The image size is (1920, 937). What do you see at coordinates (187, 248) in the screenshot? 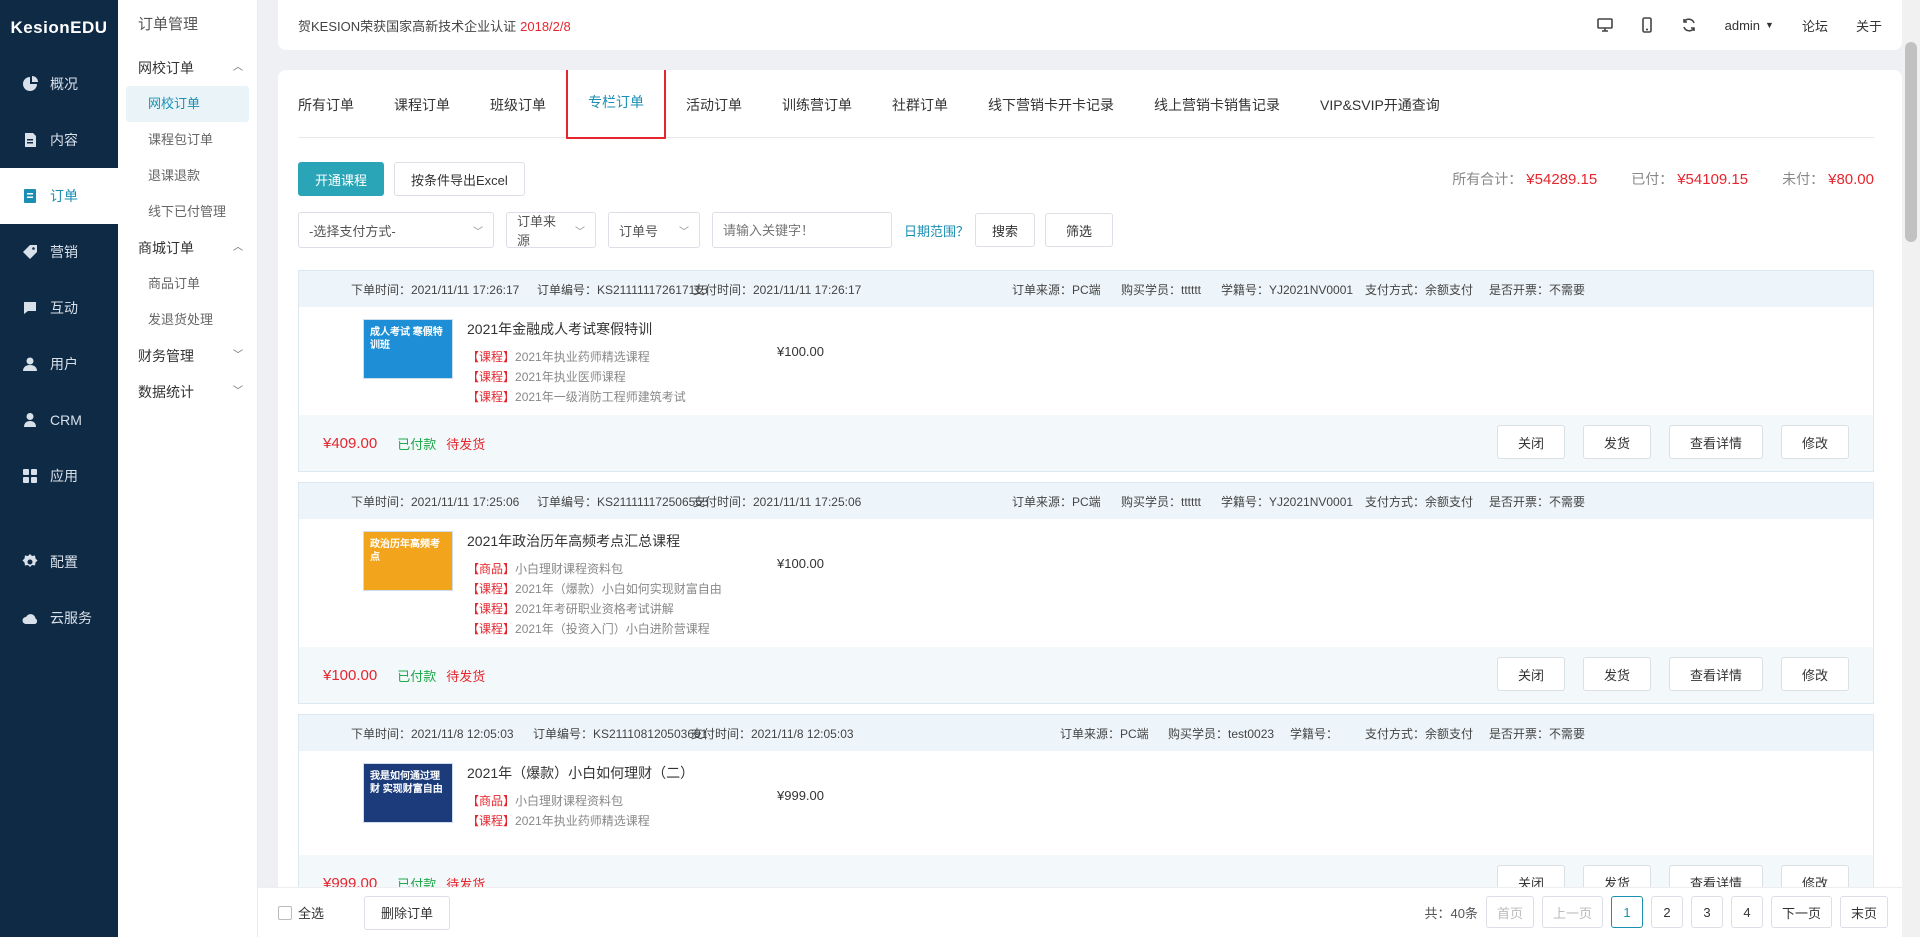
I see `sub-group-header: 商城订单 ︿` at bounding box center [187, 248].